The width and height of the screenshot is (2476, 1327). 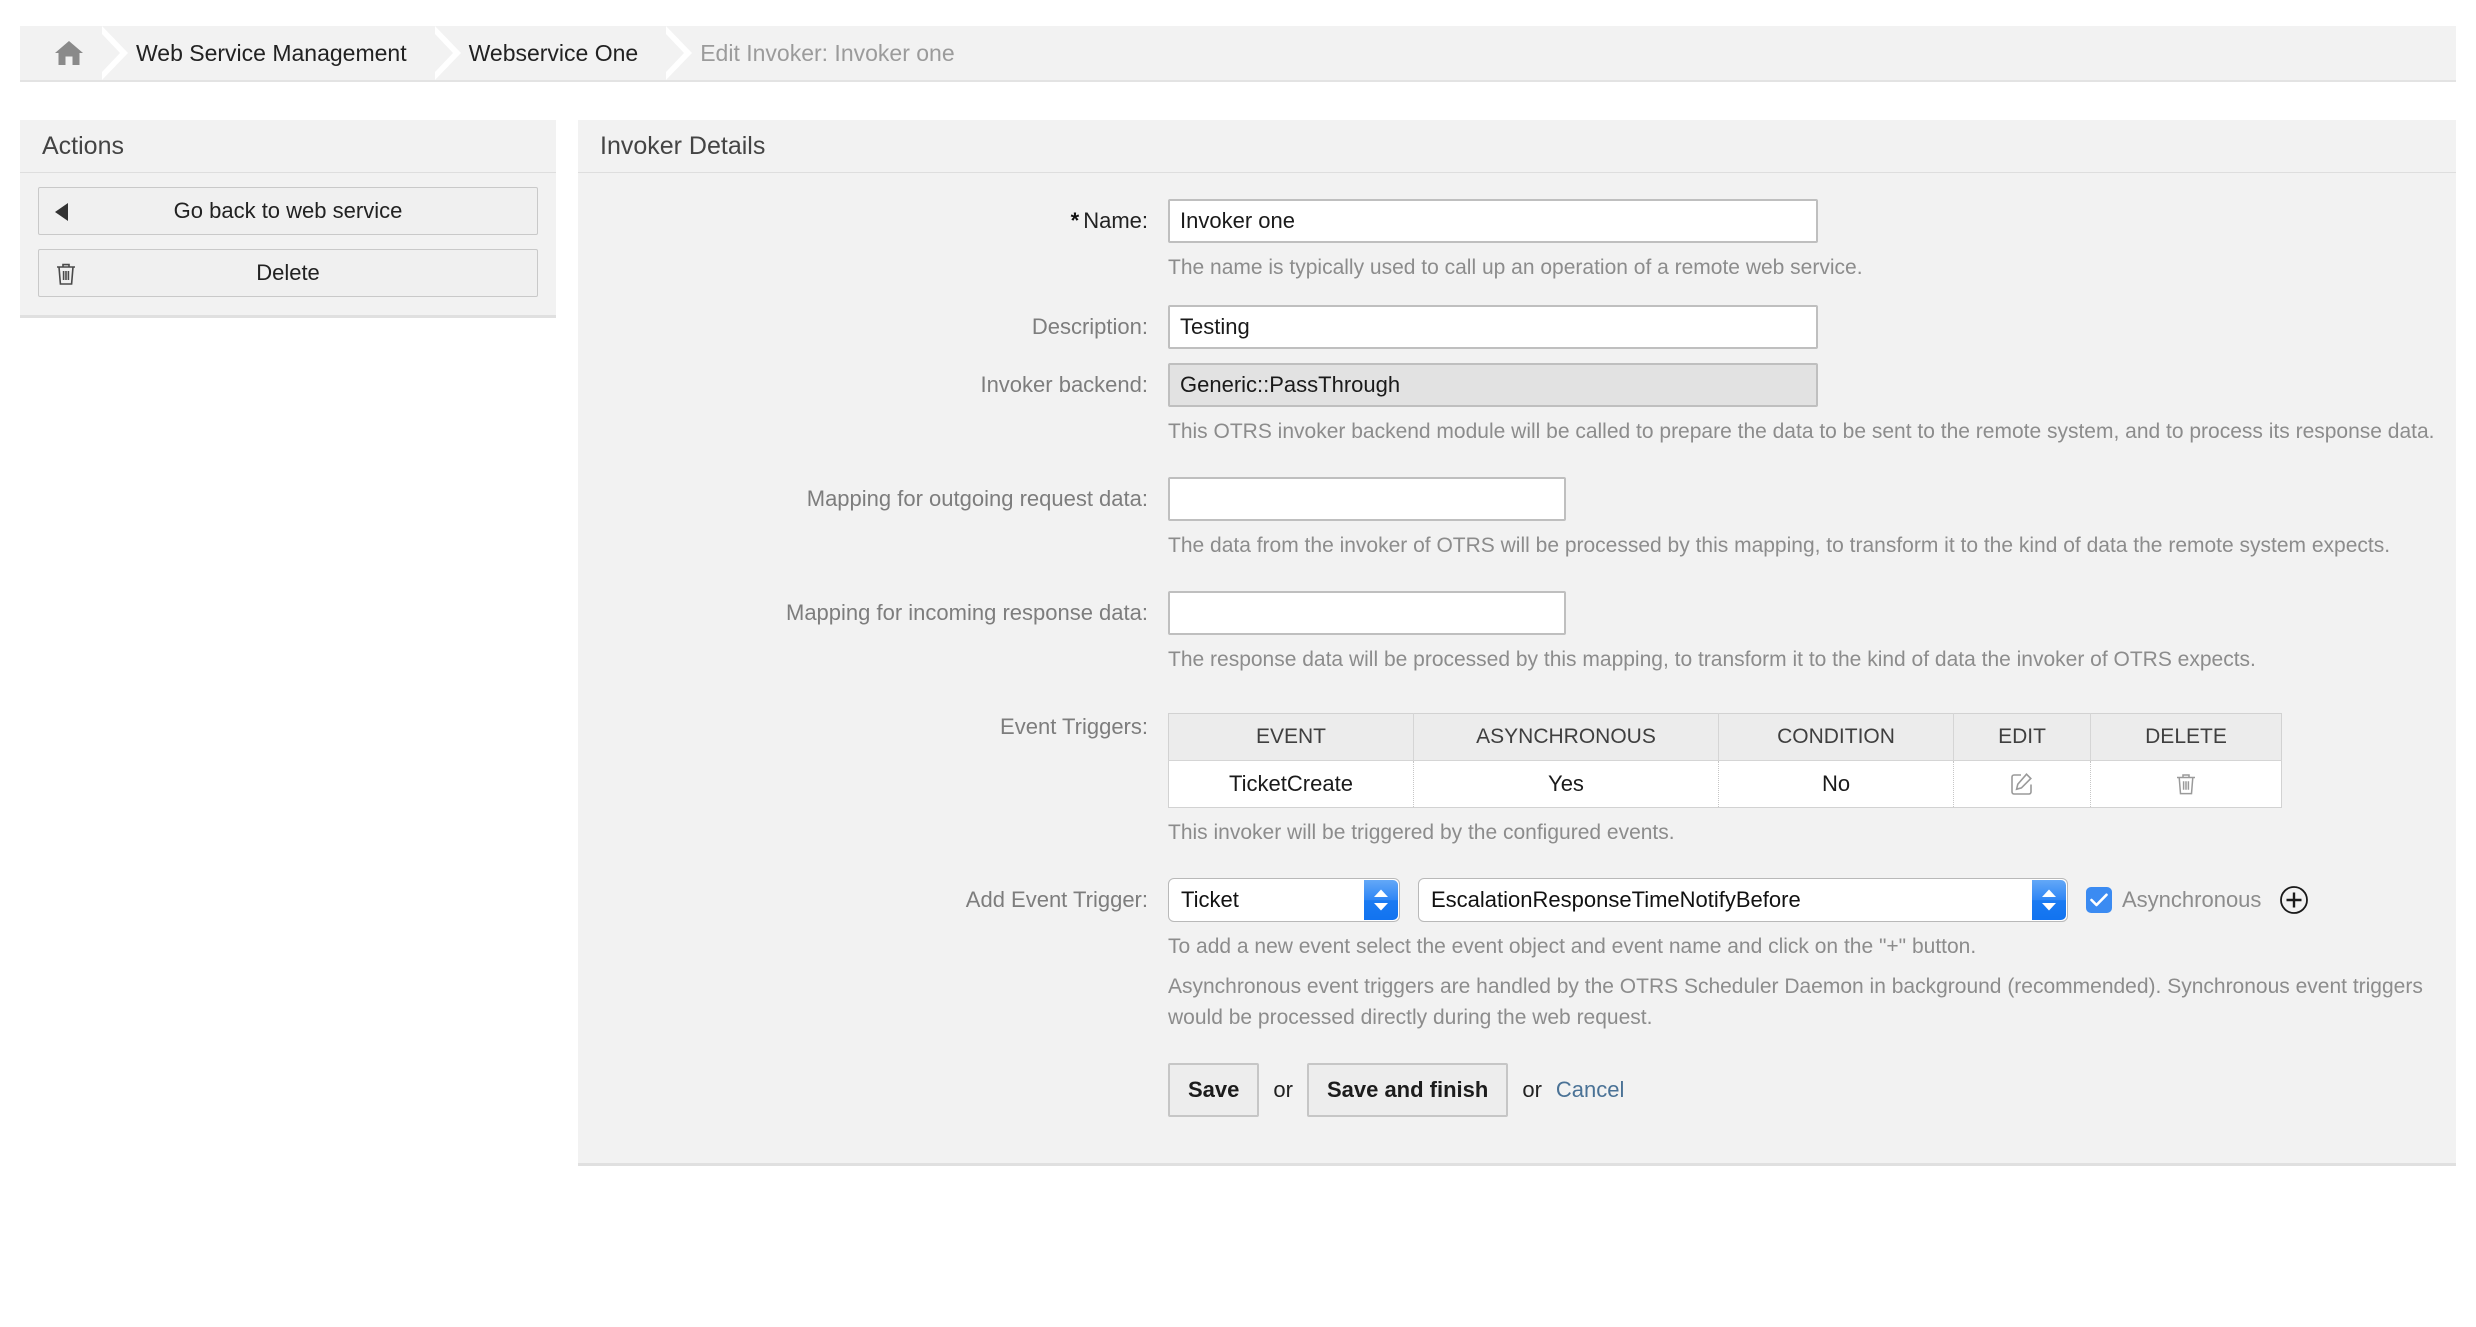 What do you see at coordinates (2022, 737) in the screenshot?
I see `column-header-edit: EDIT` at bounding box center [2022, 737].